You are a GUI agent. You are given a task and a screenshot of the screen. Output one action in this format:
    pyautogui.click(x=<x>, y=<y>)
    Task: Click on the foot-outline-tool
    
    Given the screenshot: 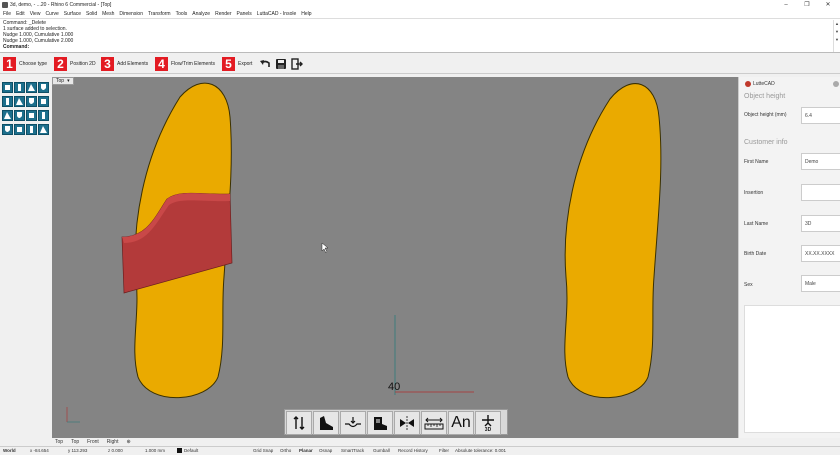 What is the action you would take?
    pyautogui.click(x=19, y=87)
    